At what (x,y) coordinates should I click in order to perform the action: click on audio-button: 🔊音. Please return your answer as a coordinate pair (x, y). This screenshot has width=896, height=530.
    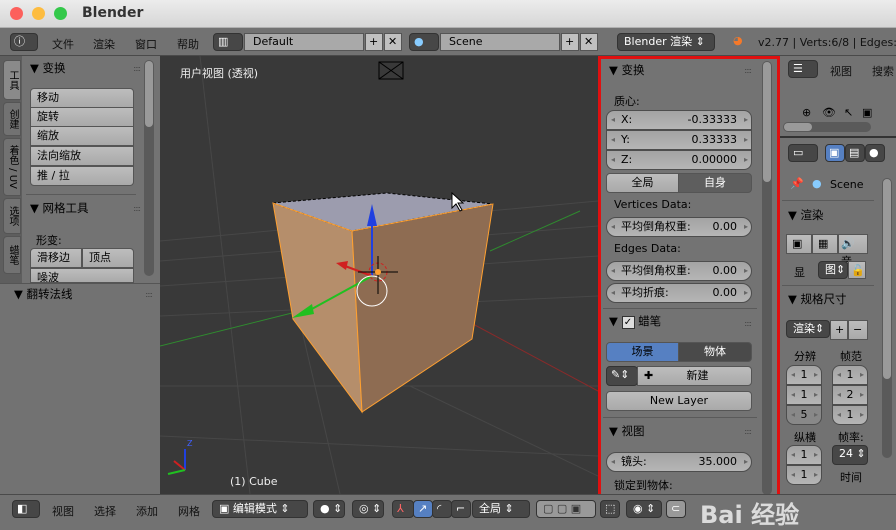
    Looking at the image, I should click on (853, 251).